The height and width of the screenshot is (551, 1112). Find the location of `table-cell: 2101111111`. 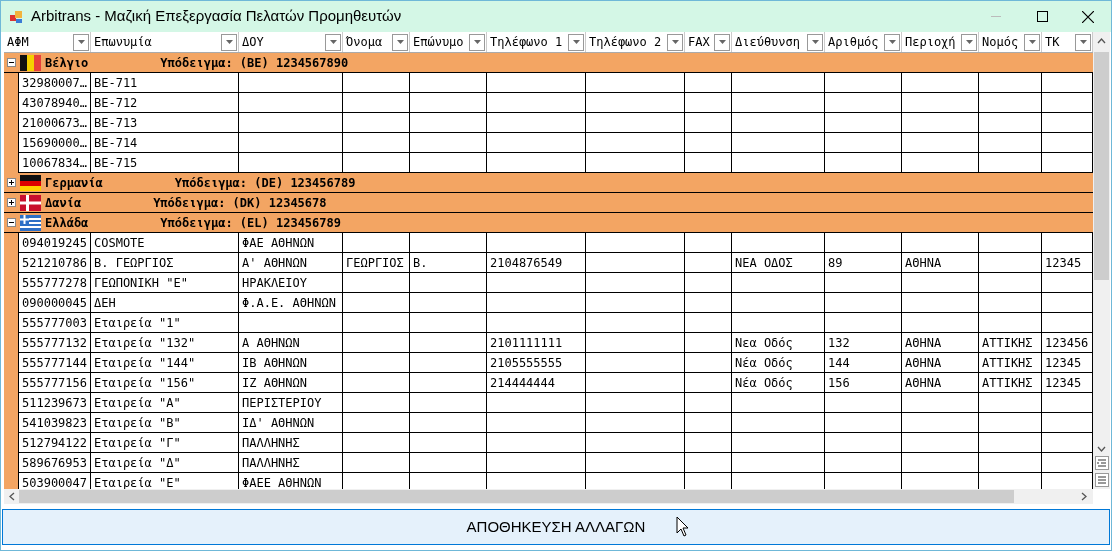

table-cell: 2101111111 is located at coordinates (536, 343).